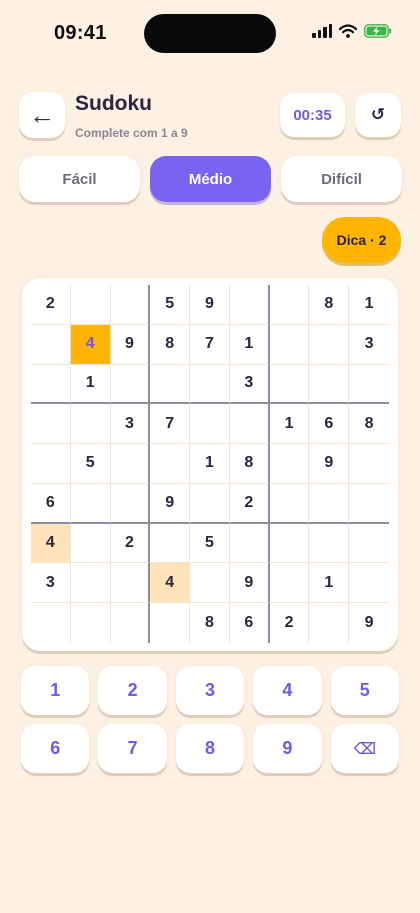  I want to click on sudoku-cell-r8c9, so click(369, 583).